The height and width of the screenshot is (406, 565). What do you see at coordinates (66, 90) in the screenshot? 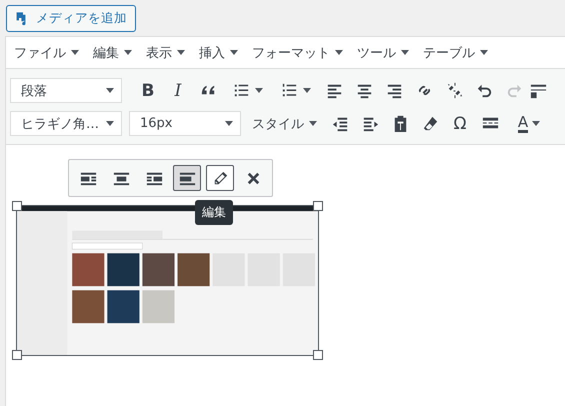
I see `format-select: 段落` at bounding box center [66, 90].